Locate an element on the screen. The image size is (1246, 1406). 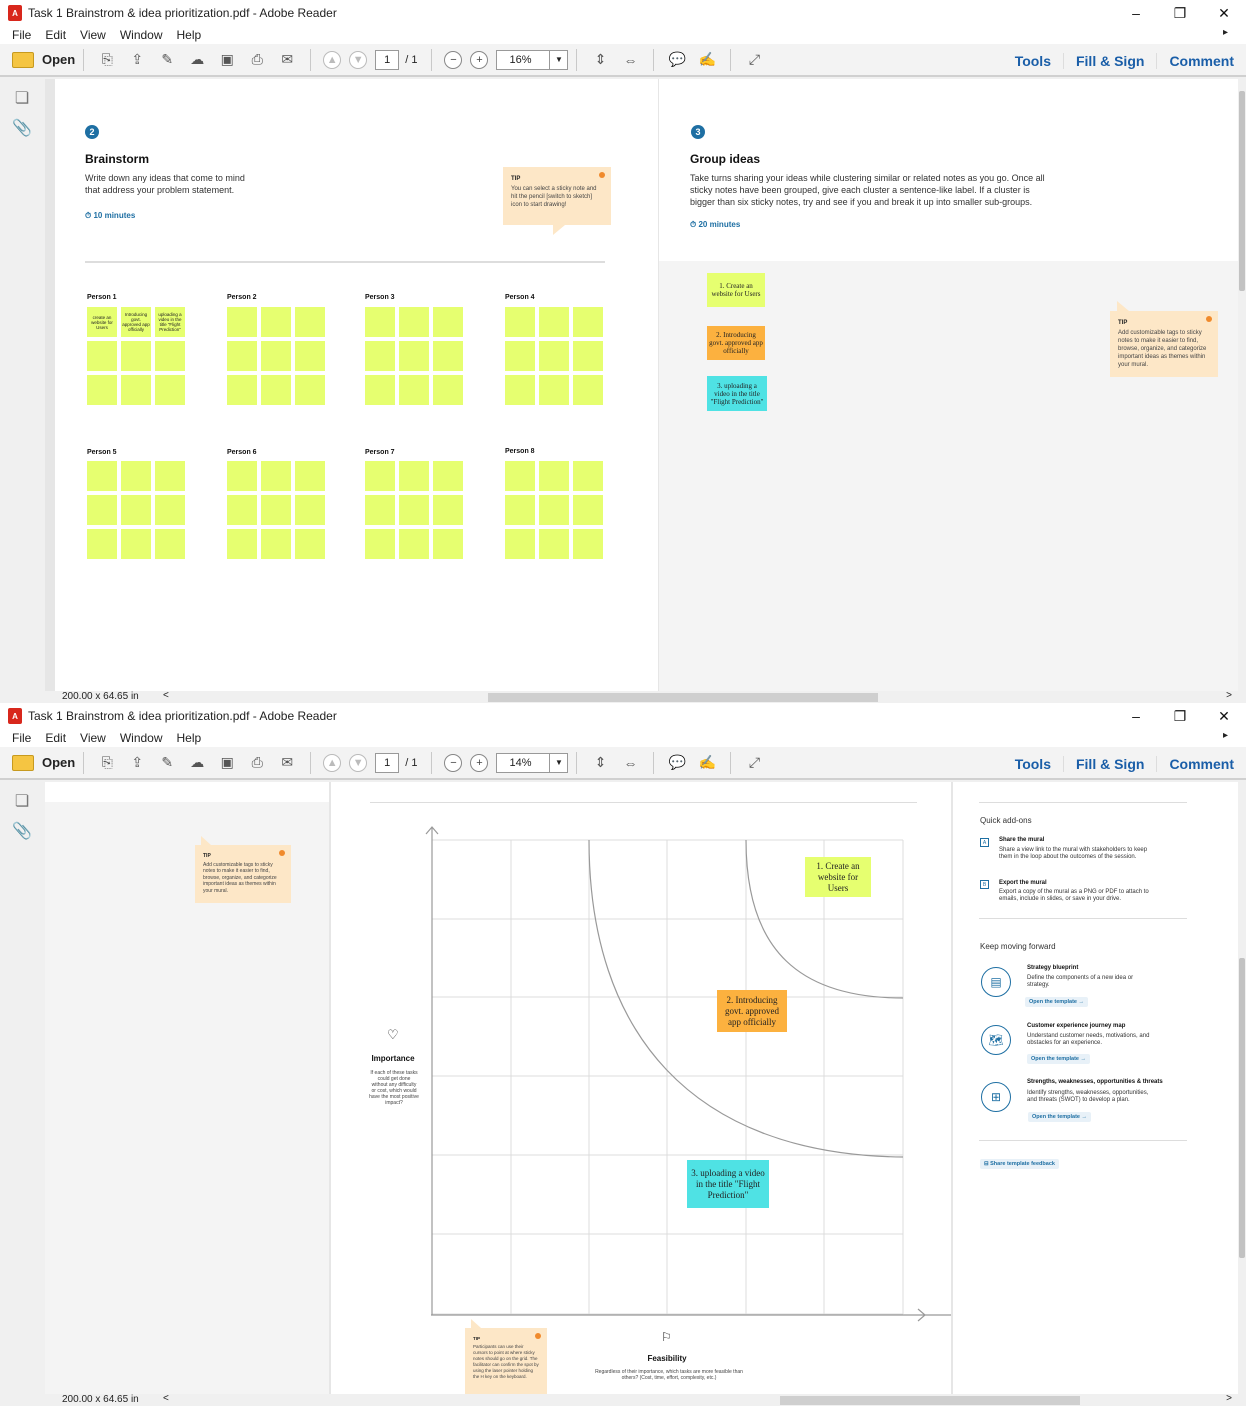
chart-note-1: 1. Create an website for Users is located at coordinates (838, 877).